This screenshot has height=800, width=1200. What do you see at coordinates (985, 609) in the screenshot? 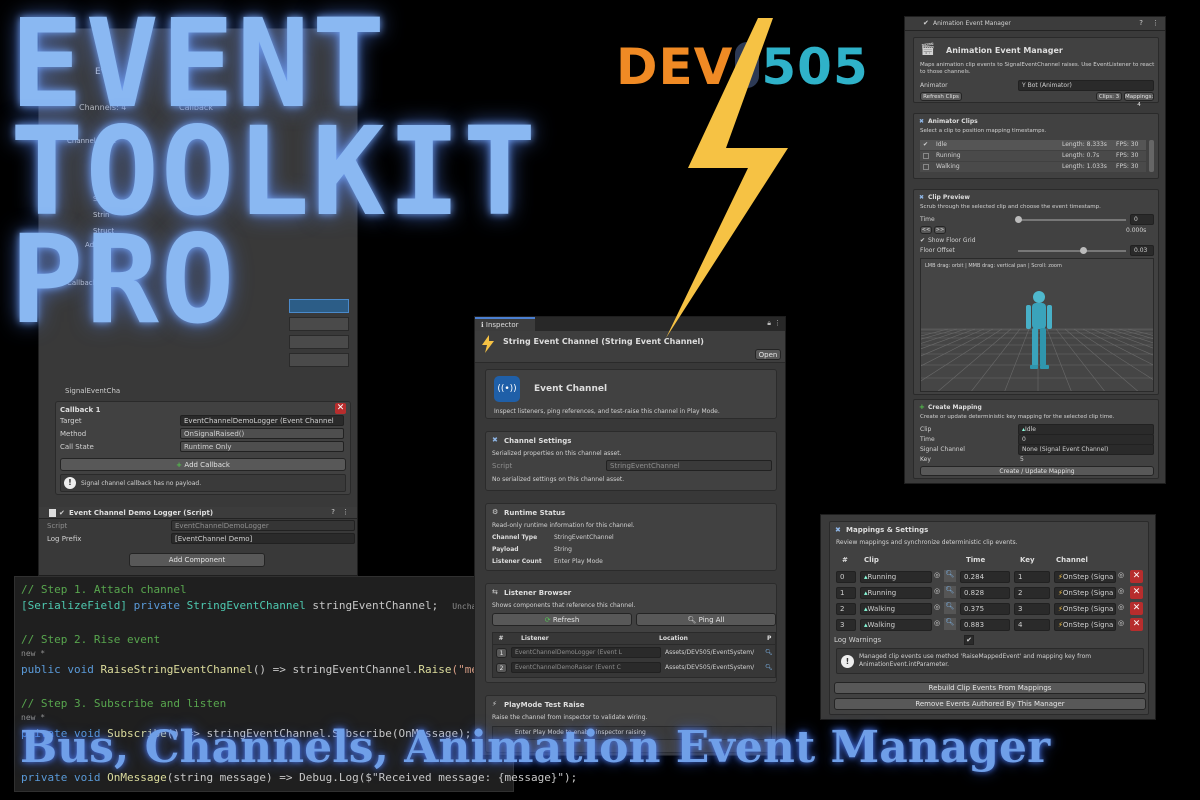
I see `time-field: 0.375` at bounding box center [985, 609].